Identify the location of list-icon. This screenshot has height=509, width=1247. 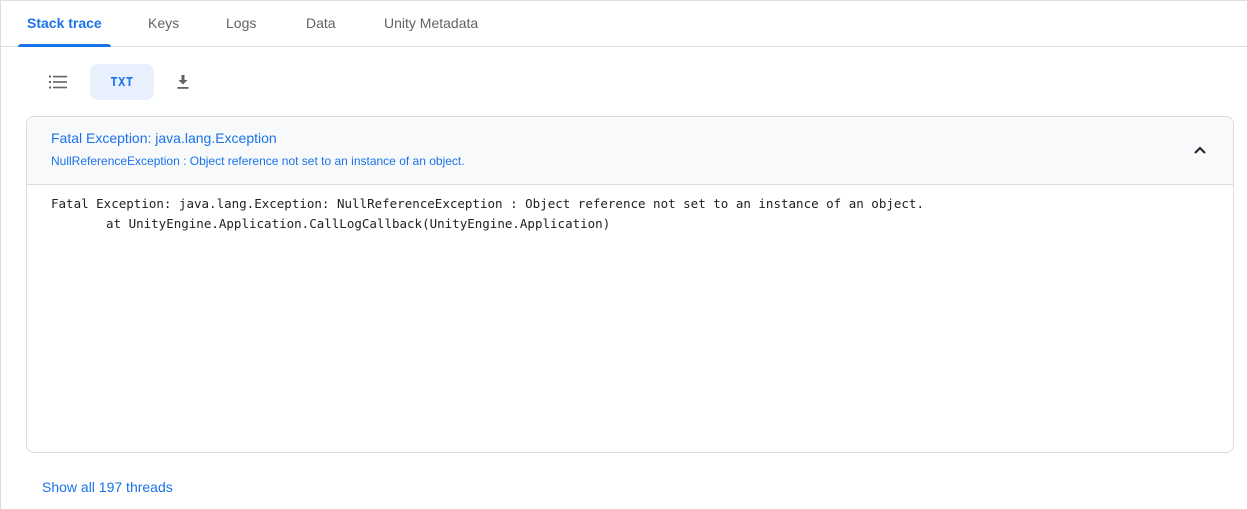
(58, 82).